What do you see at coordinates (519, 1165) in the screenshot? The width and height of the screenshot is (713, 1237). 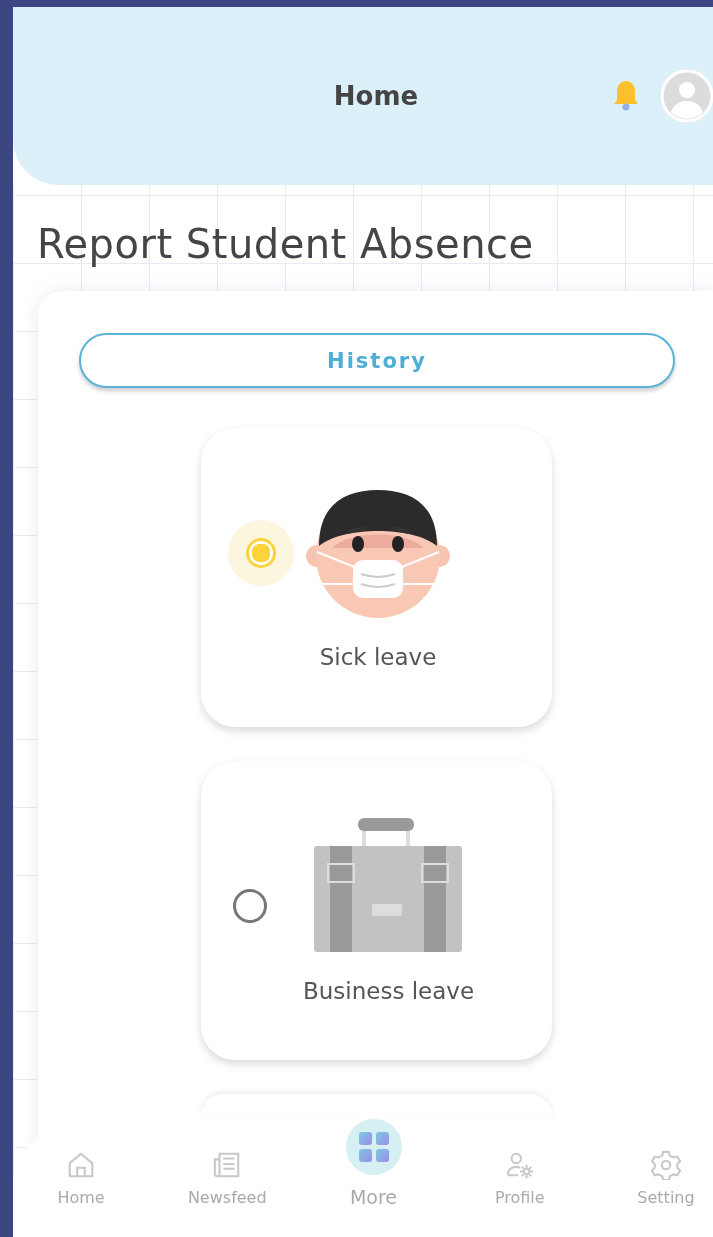 I see `user-gear-icon` at bounding box center [519, 1165].